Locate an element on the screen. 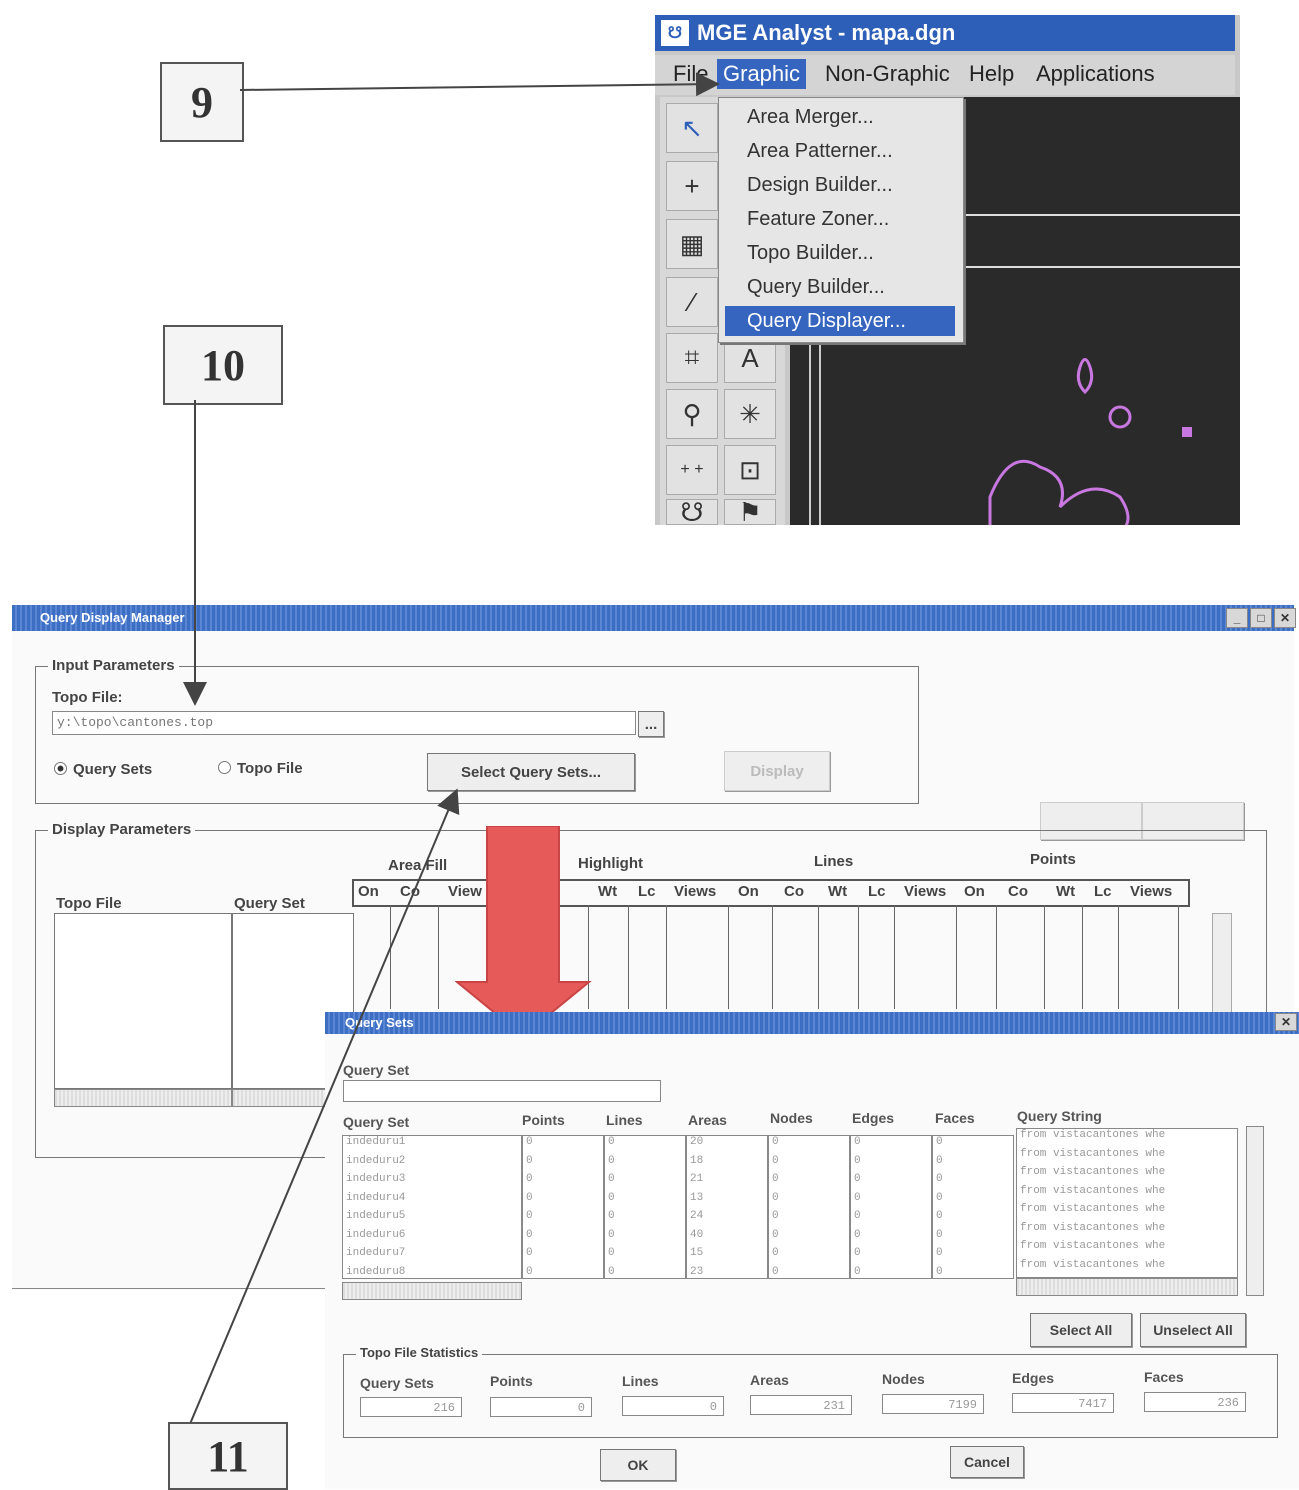 Image resolution: width=1299 pixels, height=1490 pixels. table-cell: indeduru3 is located at coordinates (376, 1179).